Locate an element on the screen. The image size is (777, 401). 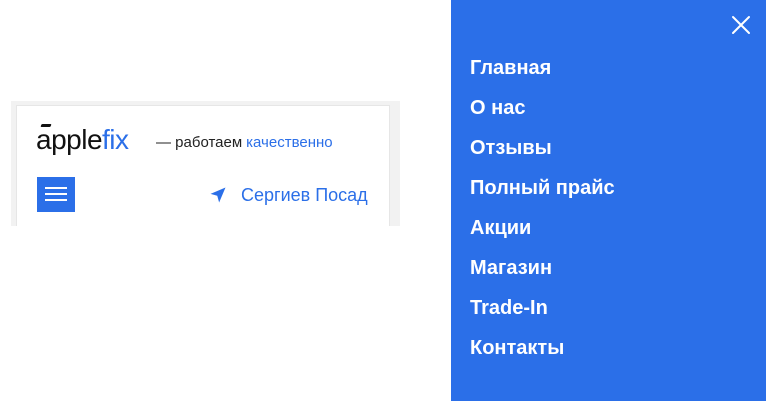
menu-item-price-list: Полный прайс is located at coordinates (542, 196).